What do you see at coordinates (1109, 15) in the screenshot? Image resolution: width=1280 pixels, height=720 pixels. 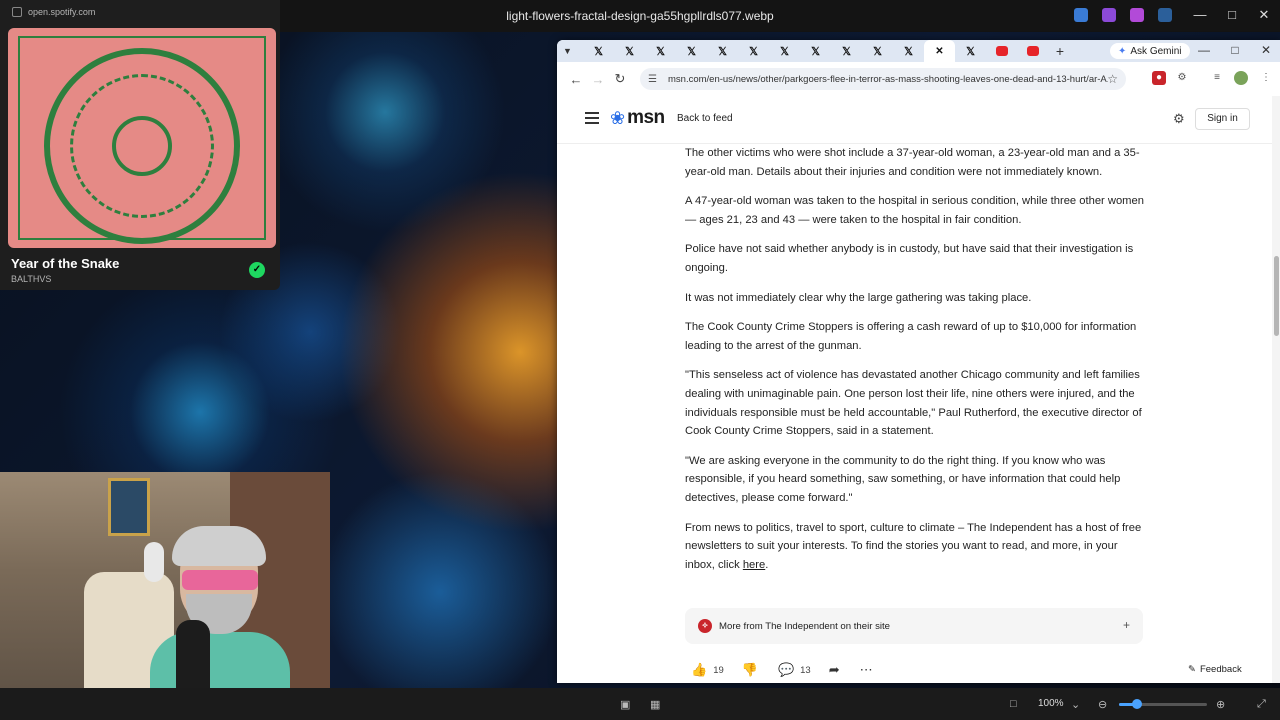 I see `paint-icon` at bounding box center [1109, 15].